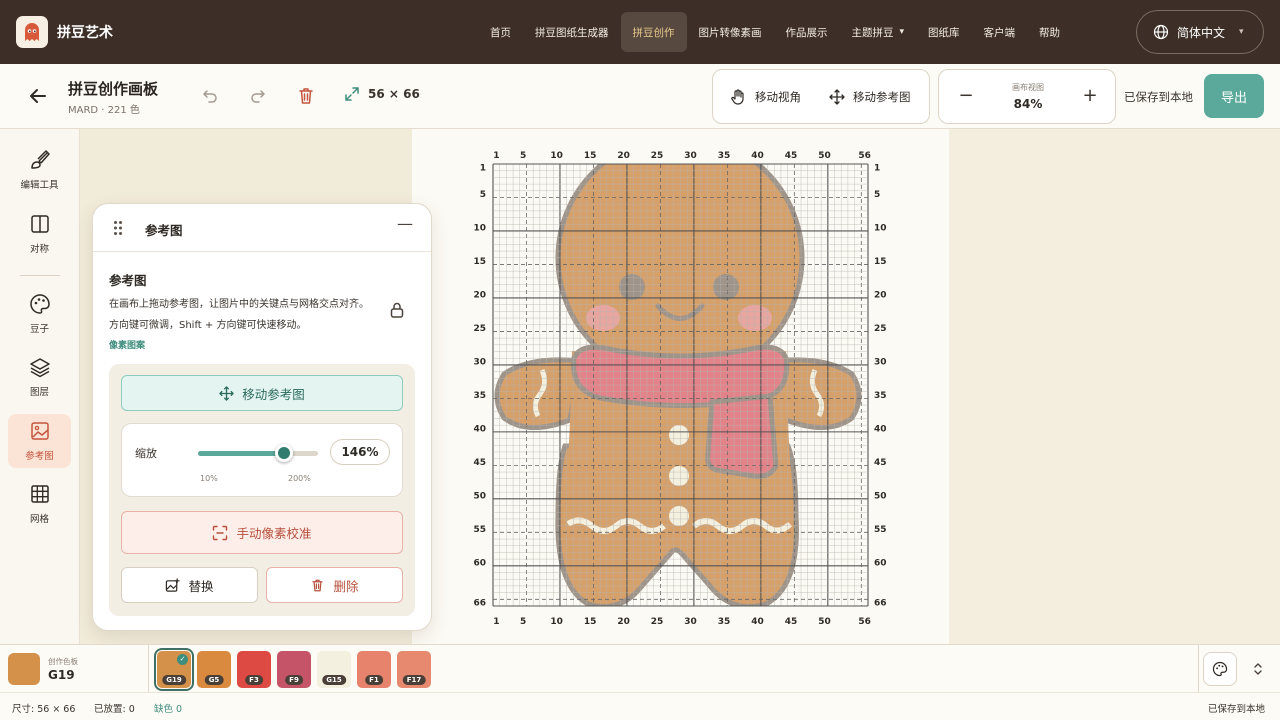  I want to click on move-reference-button: 移动参考图, so click(262, 393).